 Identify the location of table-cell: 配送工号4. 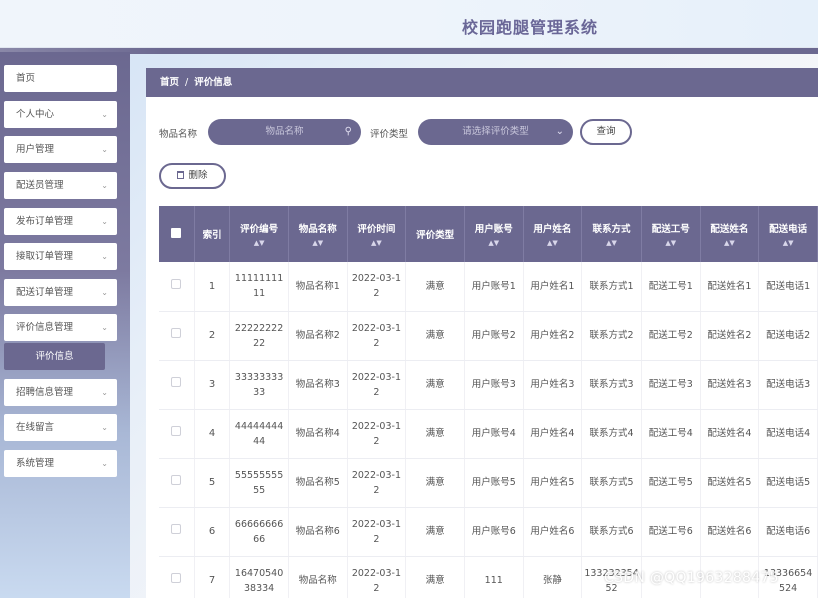
(671, 434).